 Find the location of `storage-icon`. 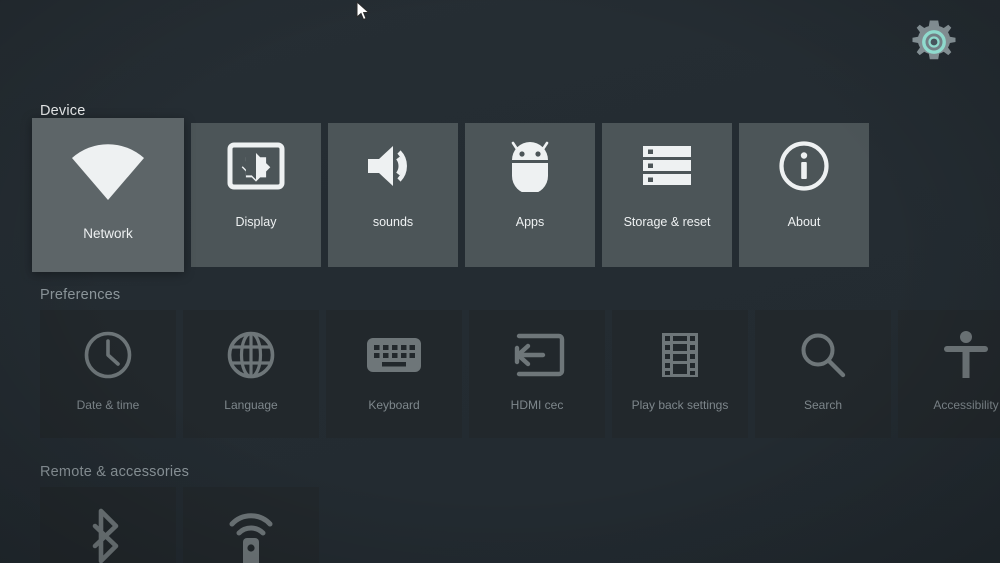

storage-icon is located at coordinates (667, 162).